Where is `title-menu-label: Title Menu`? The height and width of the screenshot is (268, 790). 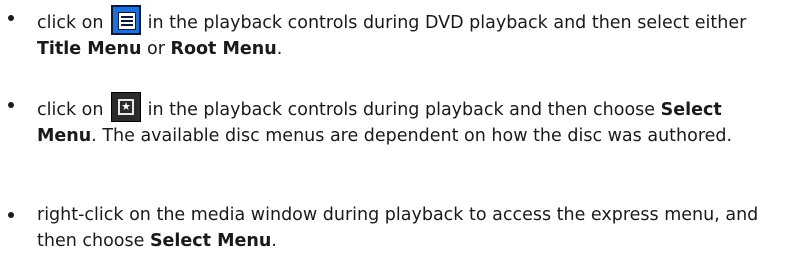 title-menu-label: Title Menu is located at coordinates (89, 49).